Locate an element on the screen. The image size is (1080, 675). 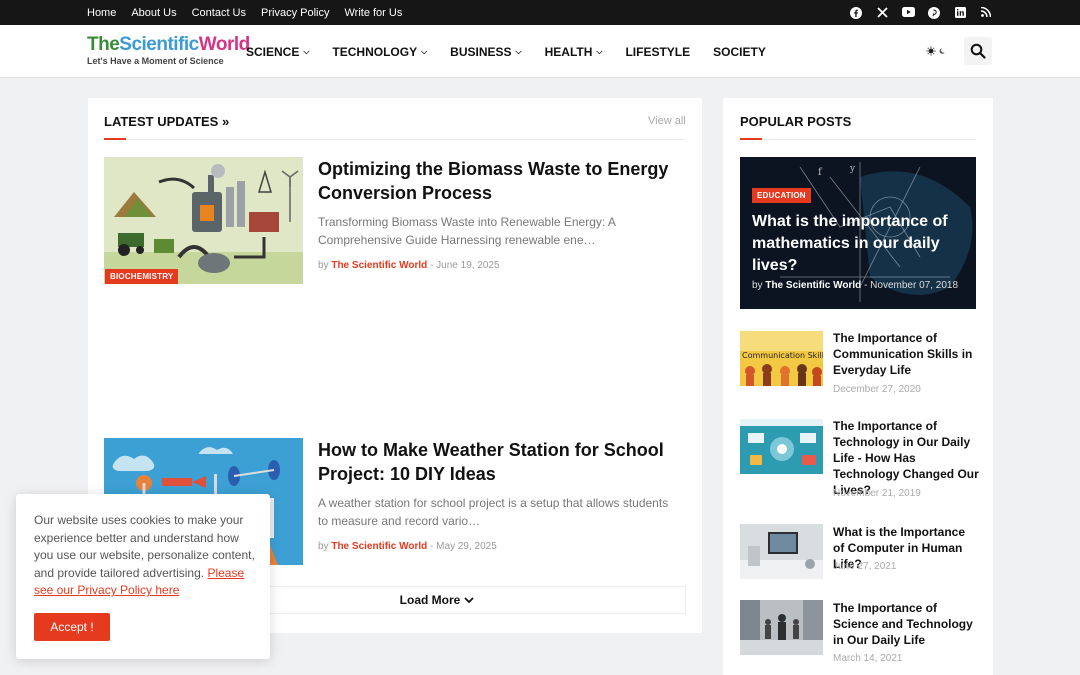
view-all-link: View all is located at coordinates (667, 121).